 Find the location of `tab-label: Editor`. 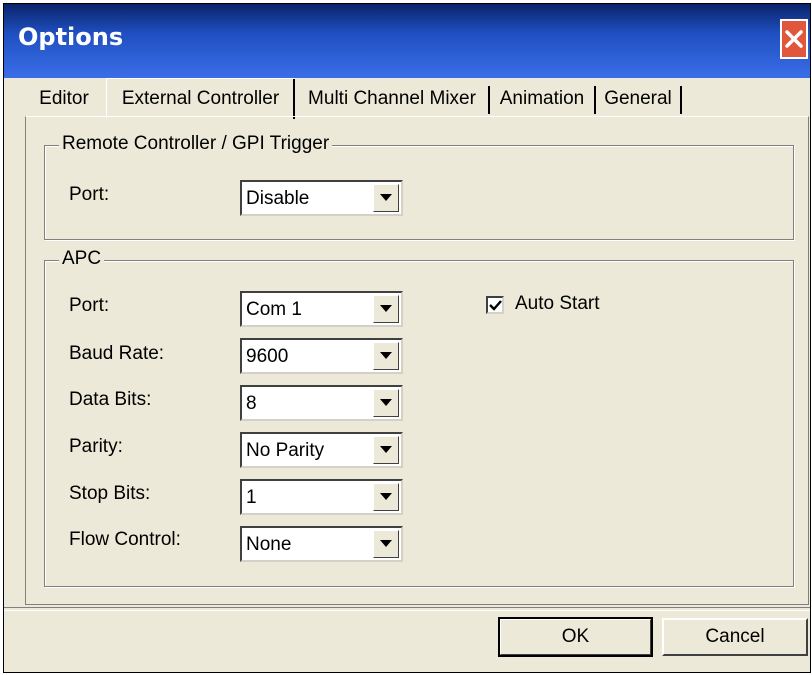

tab-label: Editor is located at coordinates (64, 98).